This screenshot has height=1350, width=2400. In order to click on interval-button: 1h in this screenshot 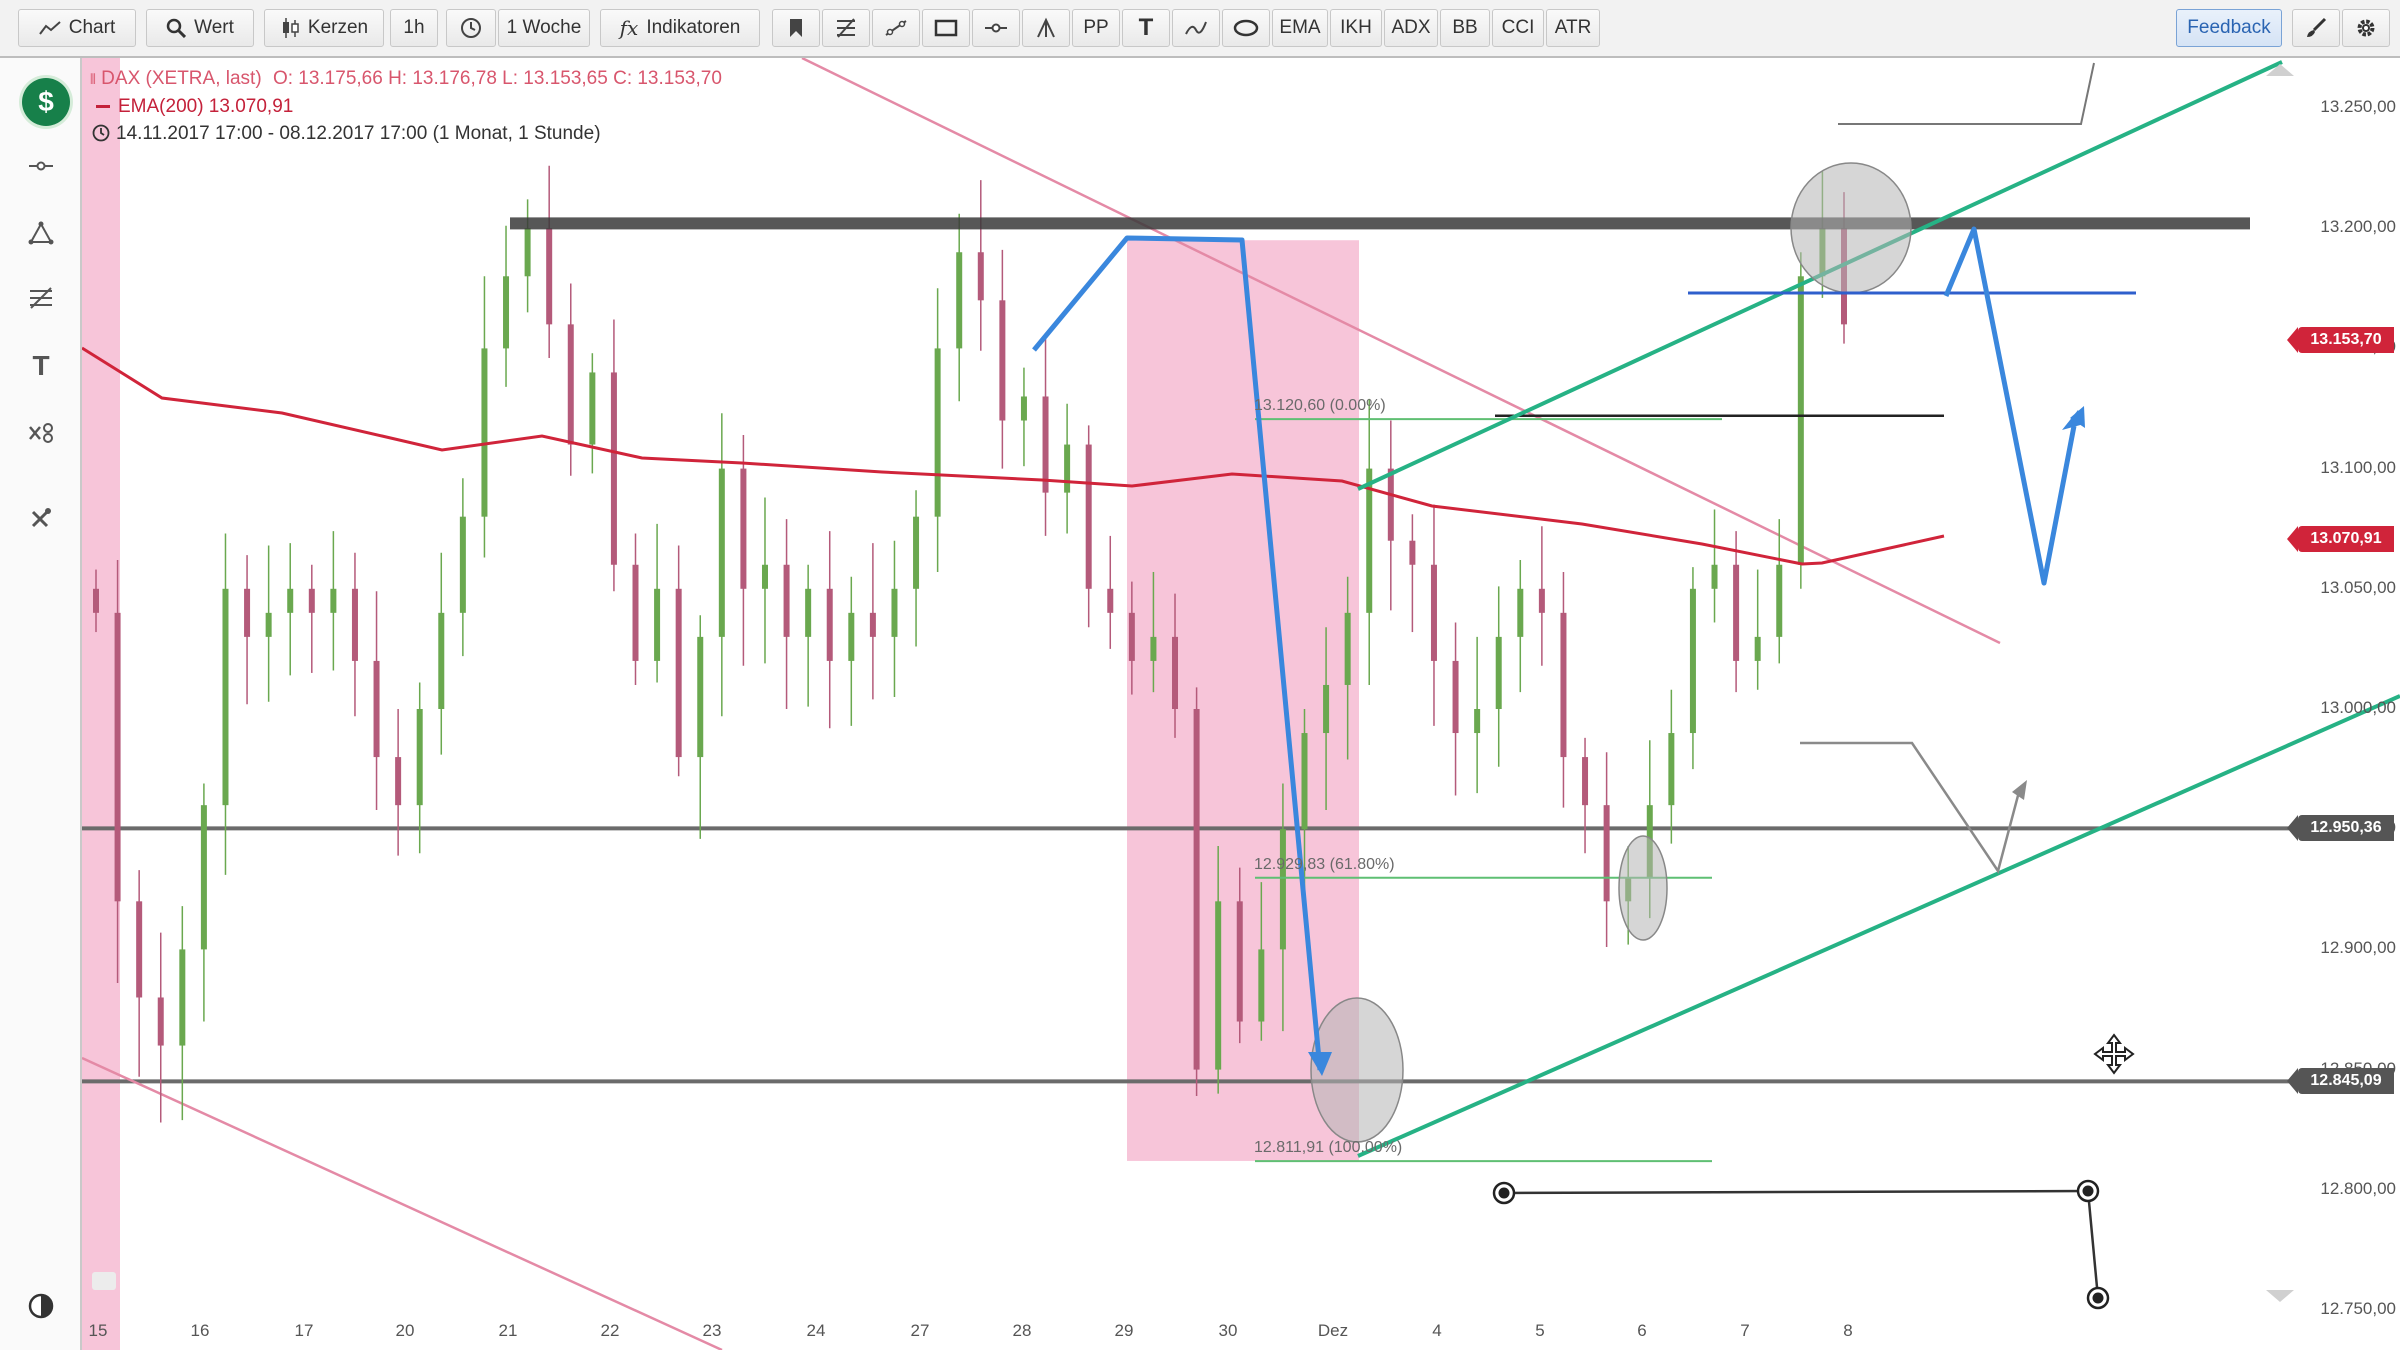, I will do `click(414, 28)`.